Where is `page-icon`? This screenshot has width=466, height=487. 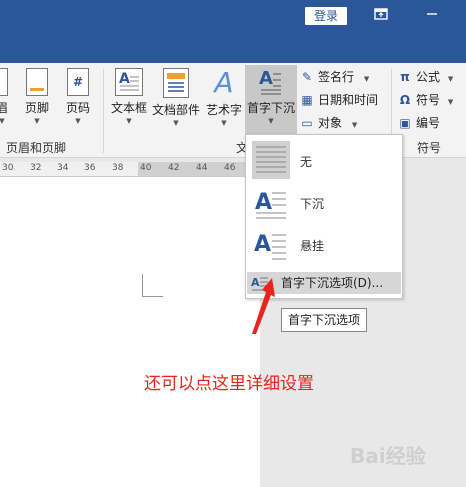
page-icon is located at coordinates (4, 82).